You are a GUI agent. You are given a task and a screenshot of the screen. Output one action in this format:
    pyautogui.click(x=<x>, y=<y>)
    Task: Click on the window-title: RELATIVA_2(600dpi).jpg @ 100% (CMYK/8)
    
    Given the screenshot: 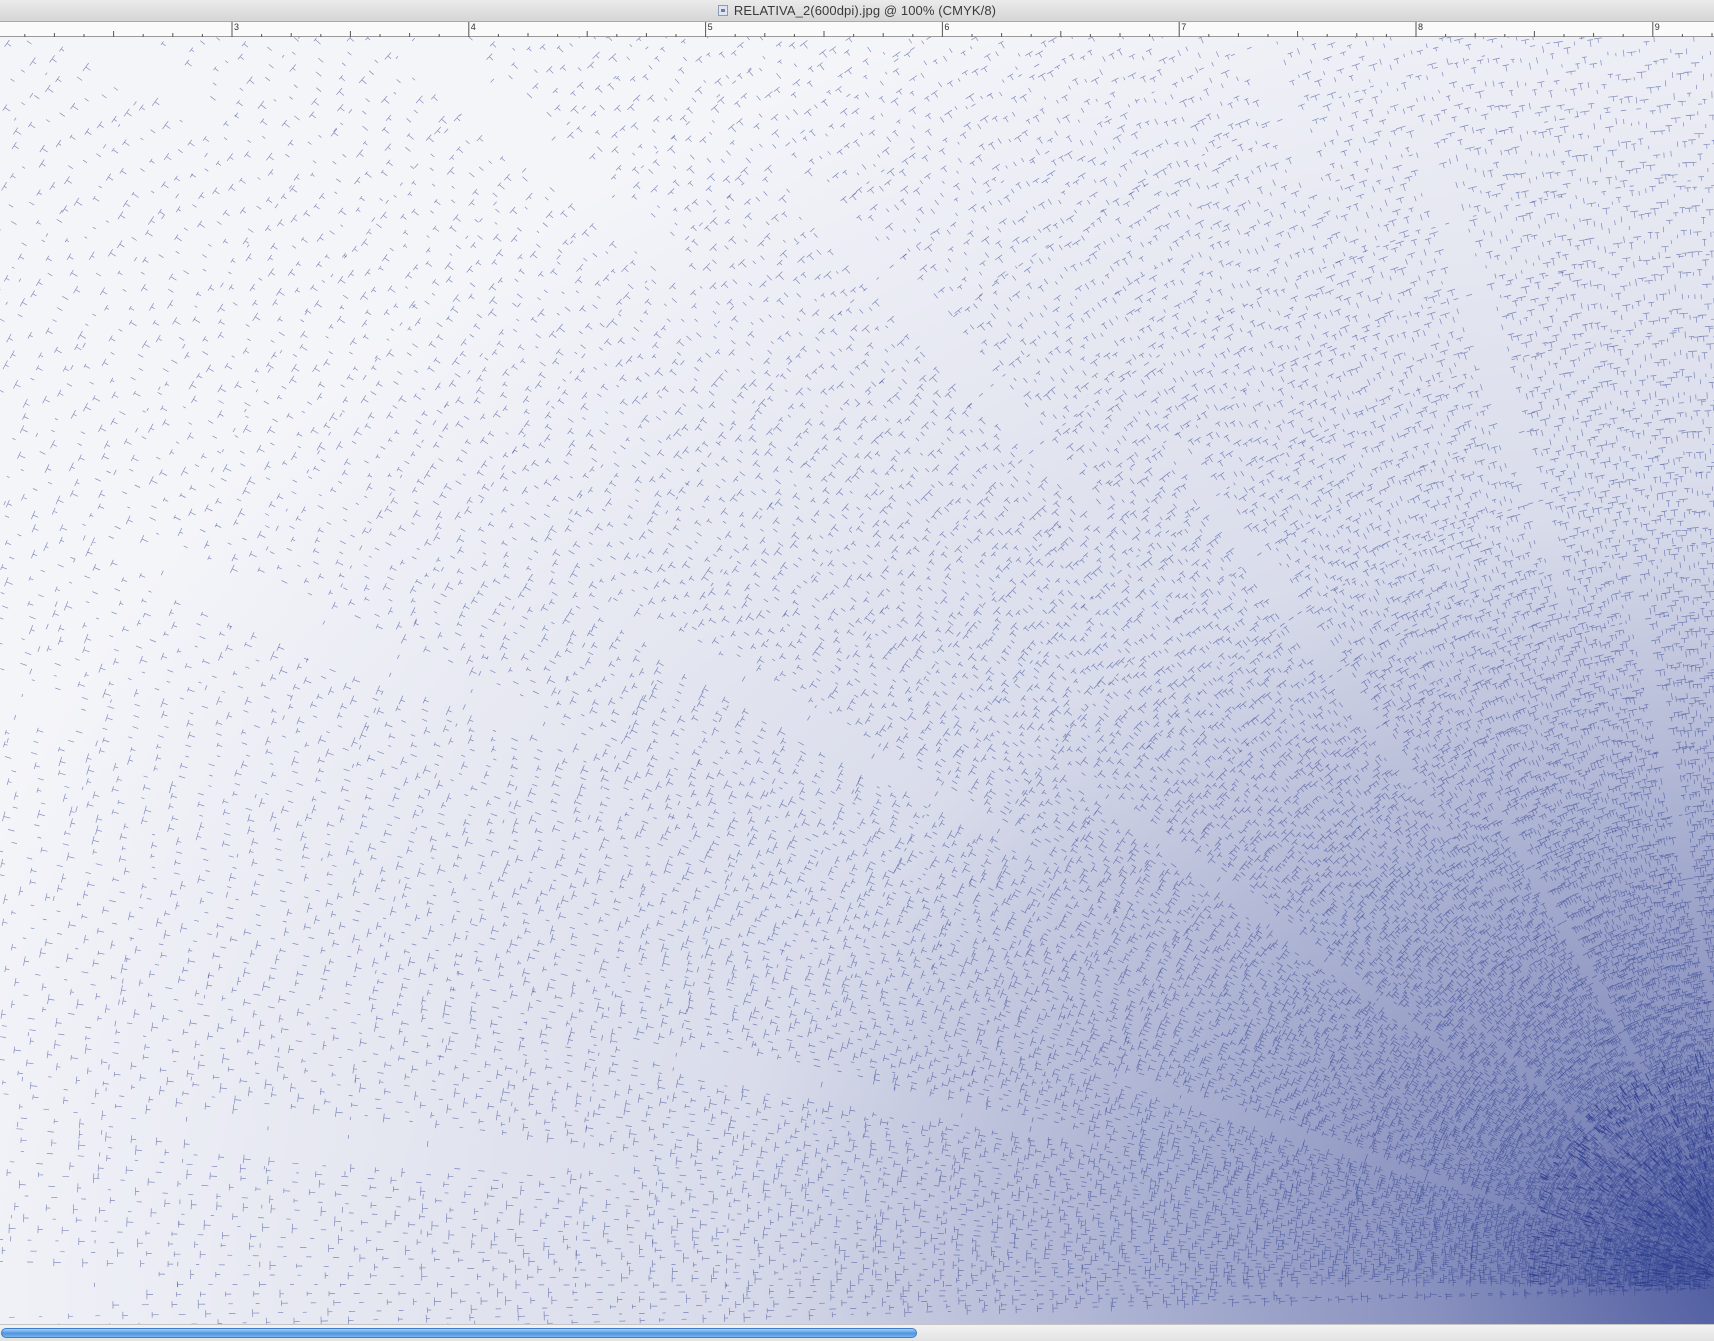 What is the action you would take?
    pyautogui.click(x=865, y=10)
    